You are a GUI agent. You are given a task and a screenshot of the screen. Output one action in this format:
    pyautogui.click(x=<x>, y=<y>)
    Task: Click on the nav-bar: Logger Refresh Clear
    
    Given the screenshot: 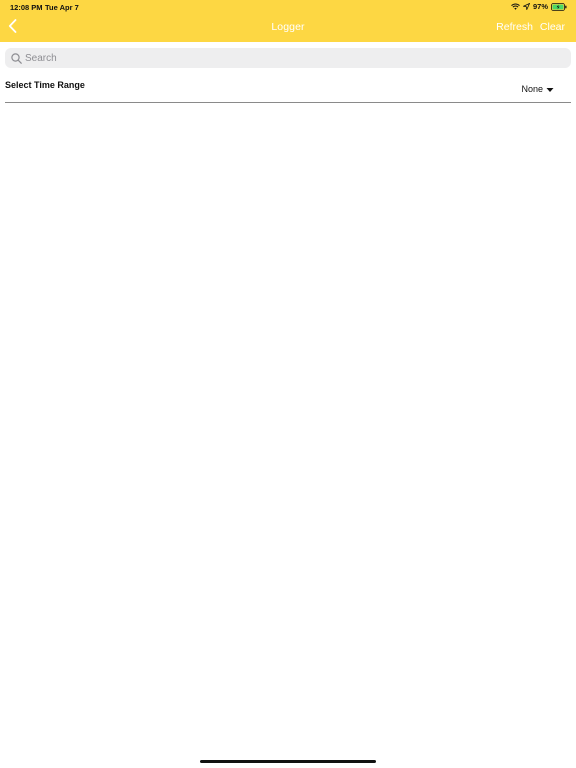 What is the action you would take?
    pyautogui.click(x=288, y=28)
    